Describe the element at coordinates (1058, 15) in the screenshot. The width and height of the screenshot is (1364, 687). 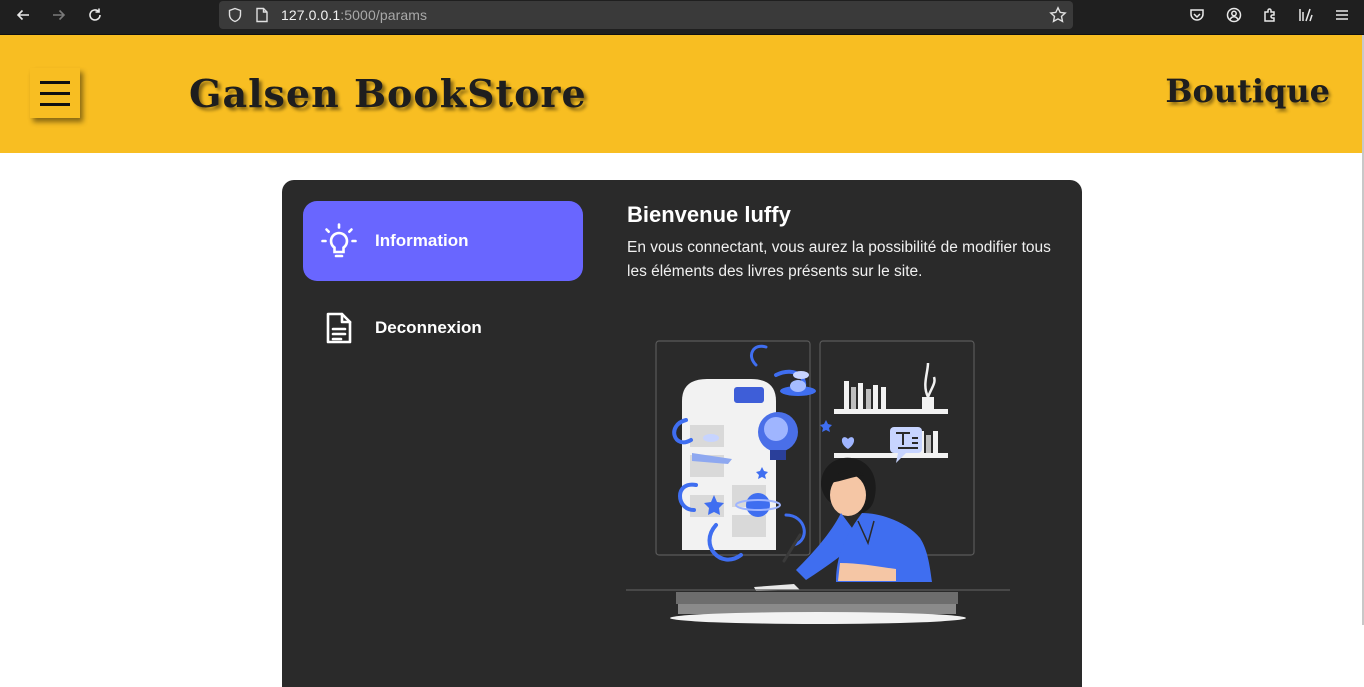
I see `bookmark-star-icon` at that location.